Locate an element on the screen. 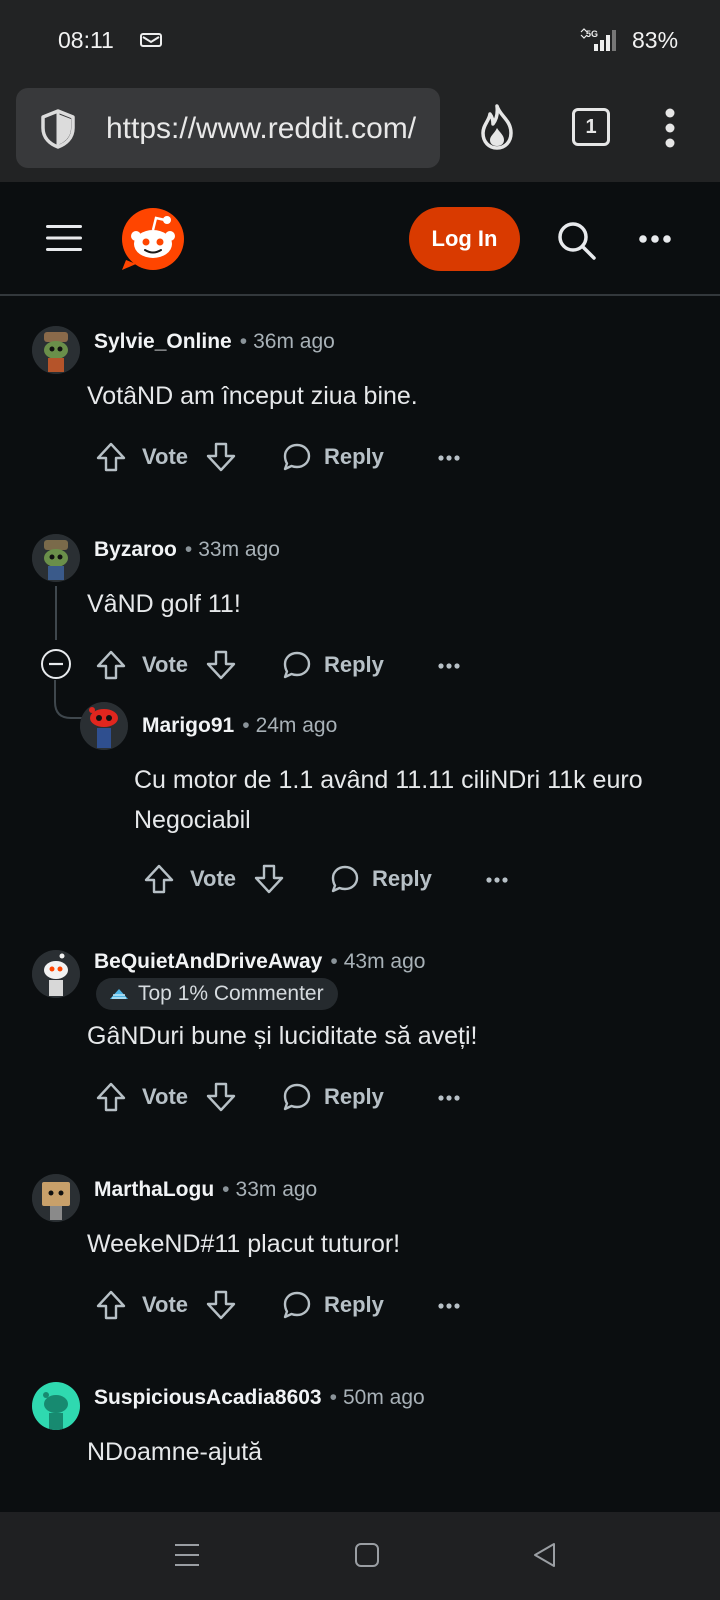  search-icon is located at coordinates (576, 240).